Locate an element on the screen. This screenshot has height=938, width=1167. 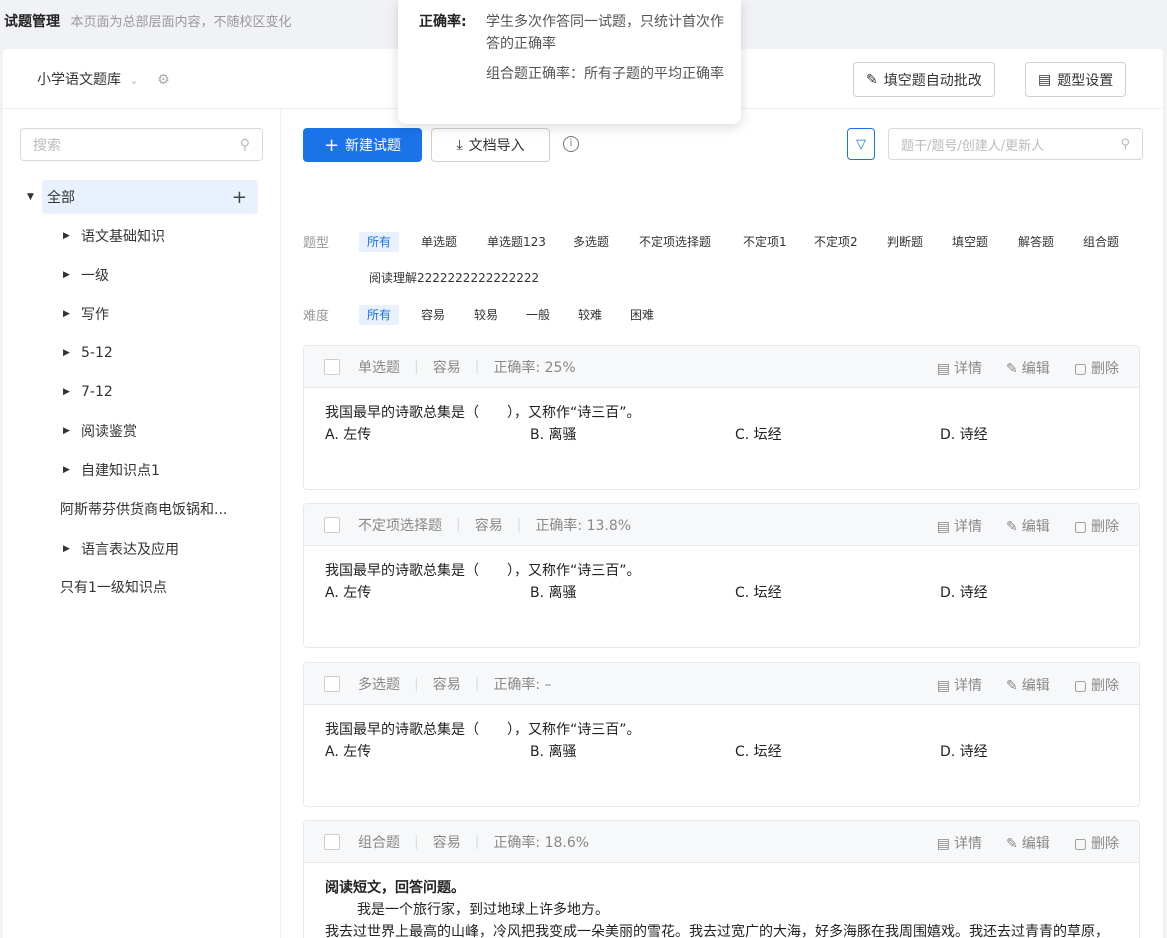
filter-button: ▽ is located at coordinates (861, 144).